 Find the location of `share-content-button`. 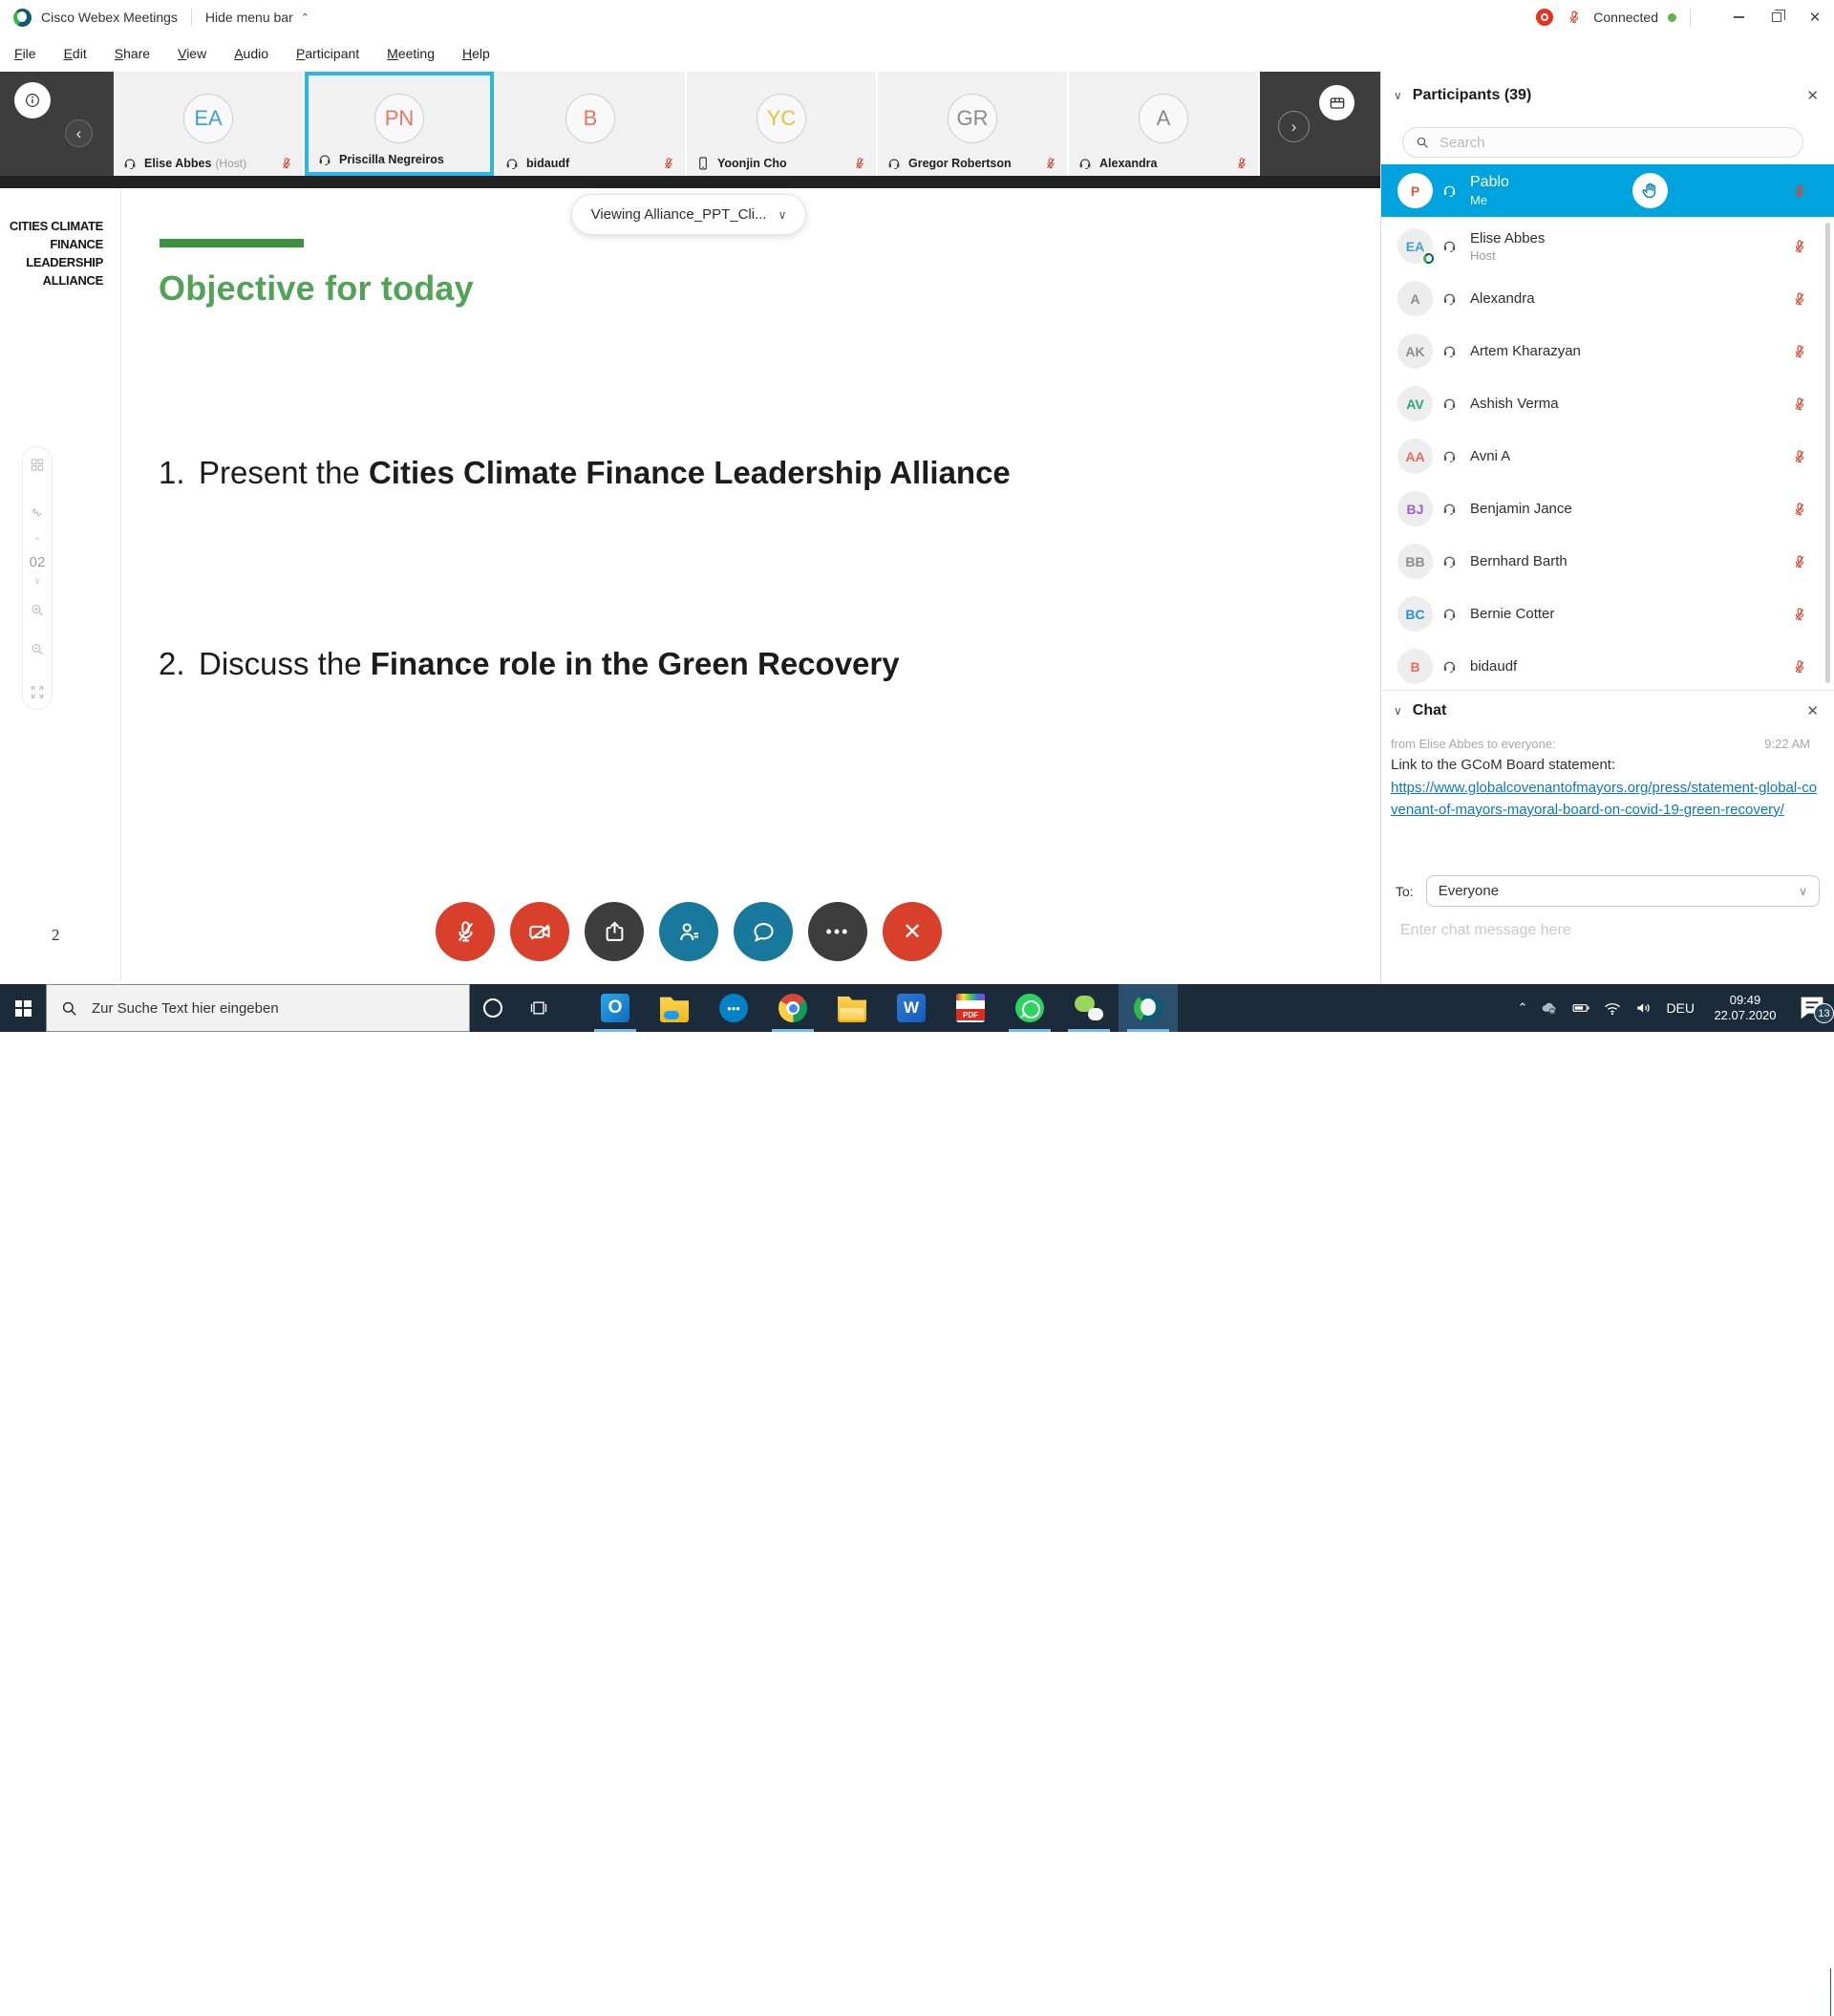

share-content-button is located at coordinates (614, 931).